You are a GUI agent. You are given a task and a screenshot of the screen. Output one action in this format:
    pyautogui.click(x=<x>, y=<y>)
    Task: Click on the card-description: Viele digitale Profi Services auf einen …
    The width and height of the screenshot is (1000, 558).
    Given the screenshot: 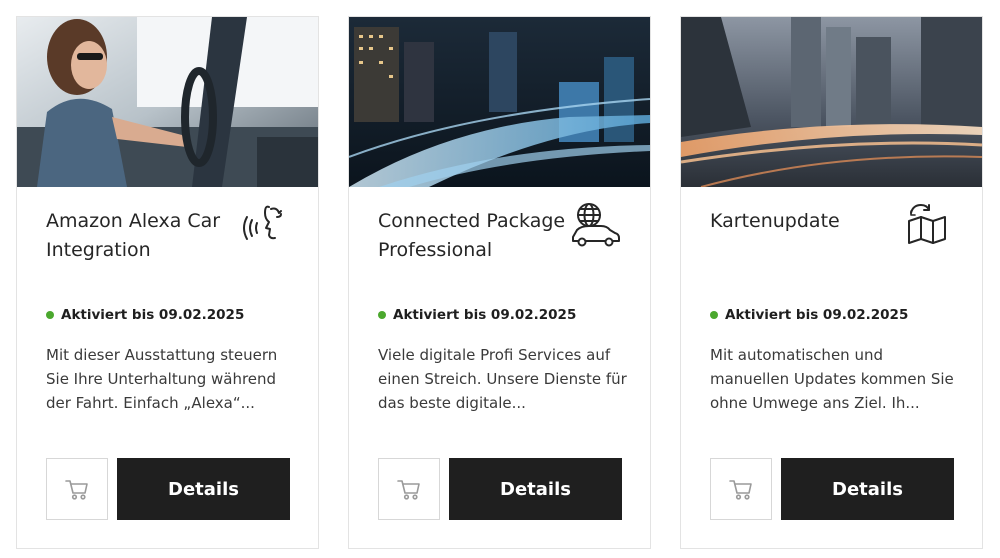 What is the action you would take?
    pyautogui.click(x=502, y=379)
    